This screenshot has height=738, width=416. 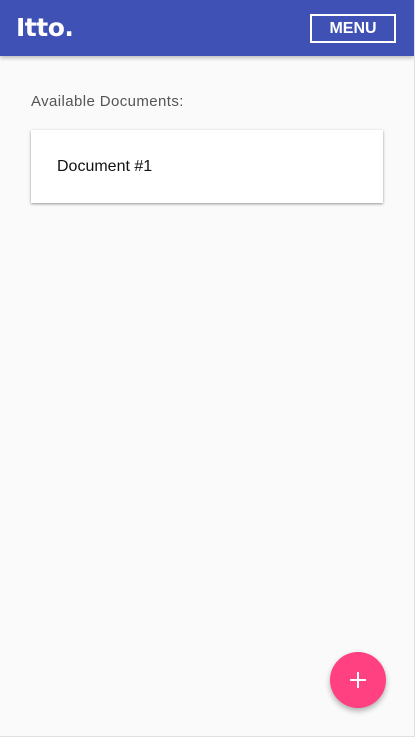 What do you see at coordinates (105, 166) in the screenshot?
I see `document-title: Document #1` at bounding box center [105, 166].